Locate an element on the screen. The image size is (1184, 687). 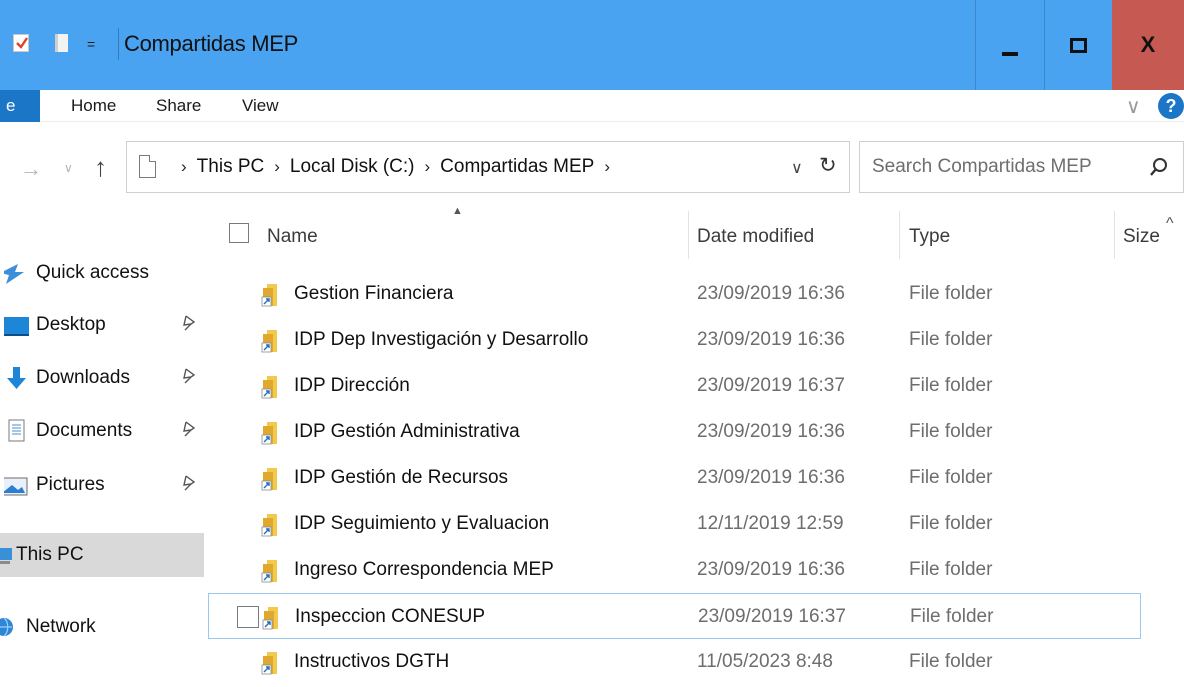
sidebar-item-network: Network is located at coordinates (102, 627).